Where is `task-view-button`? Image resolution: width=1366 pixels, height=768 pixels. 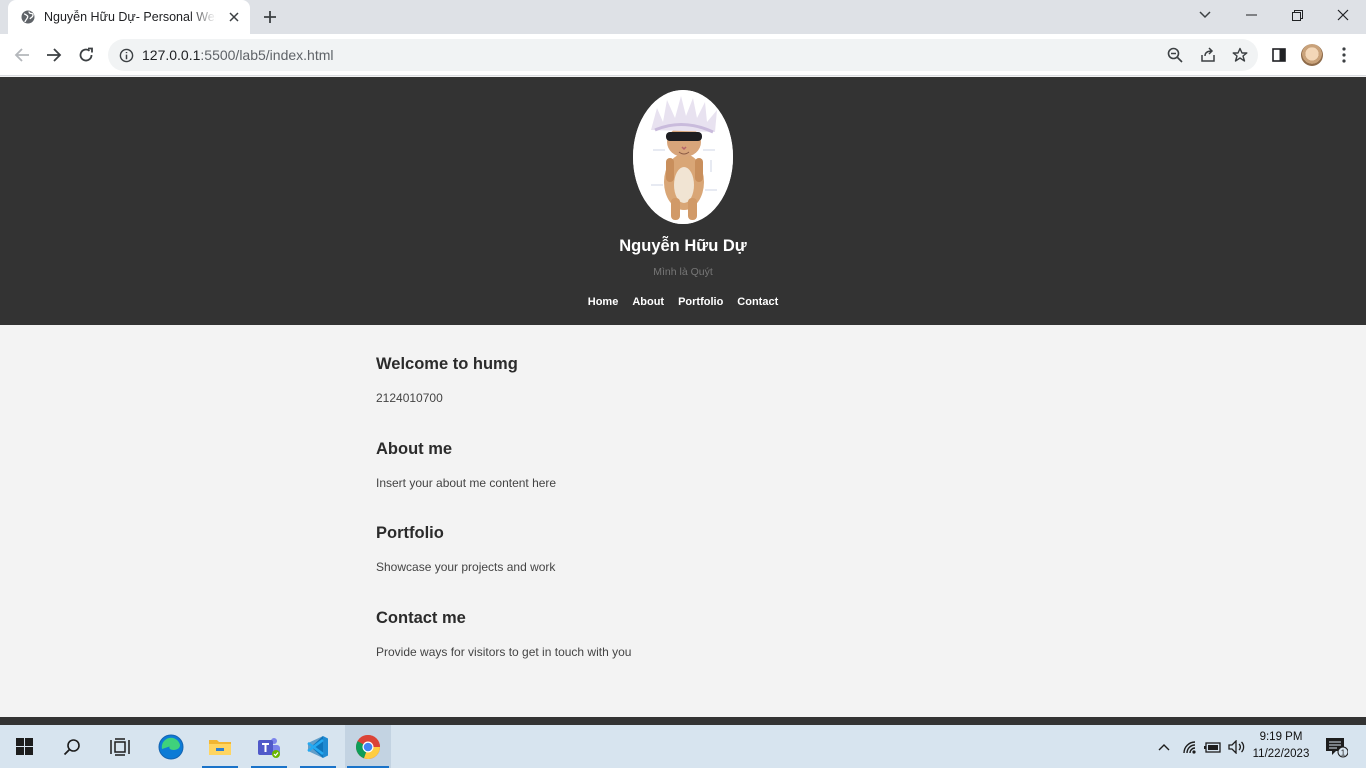
task-view-button is located at coordinates (120, 746).